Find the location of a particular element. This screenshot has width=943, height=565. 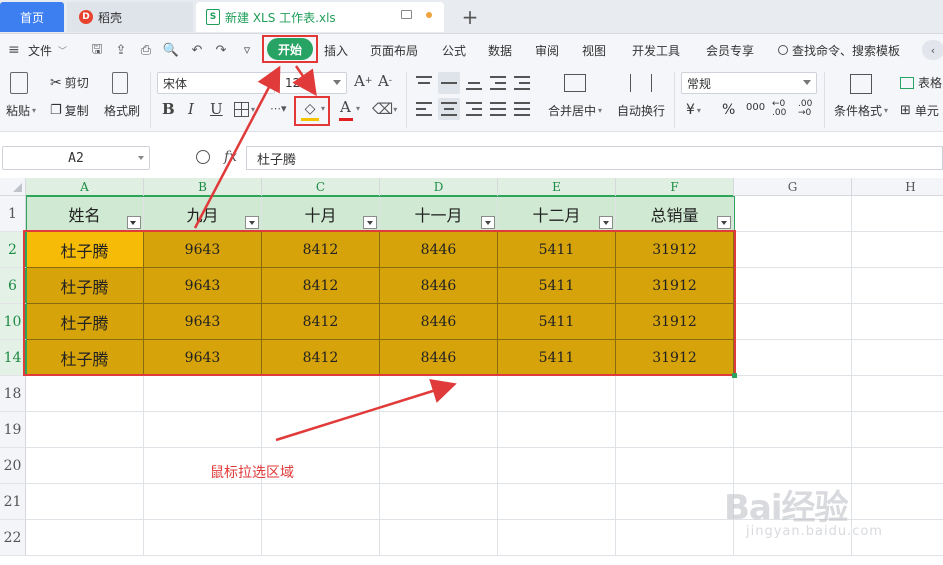

column-header-a: A is located at coordinates (85, 187).